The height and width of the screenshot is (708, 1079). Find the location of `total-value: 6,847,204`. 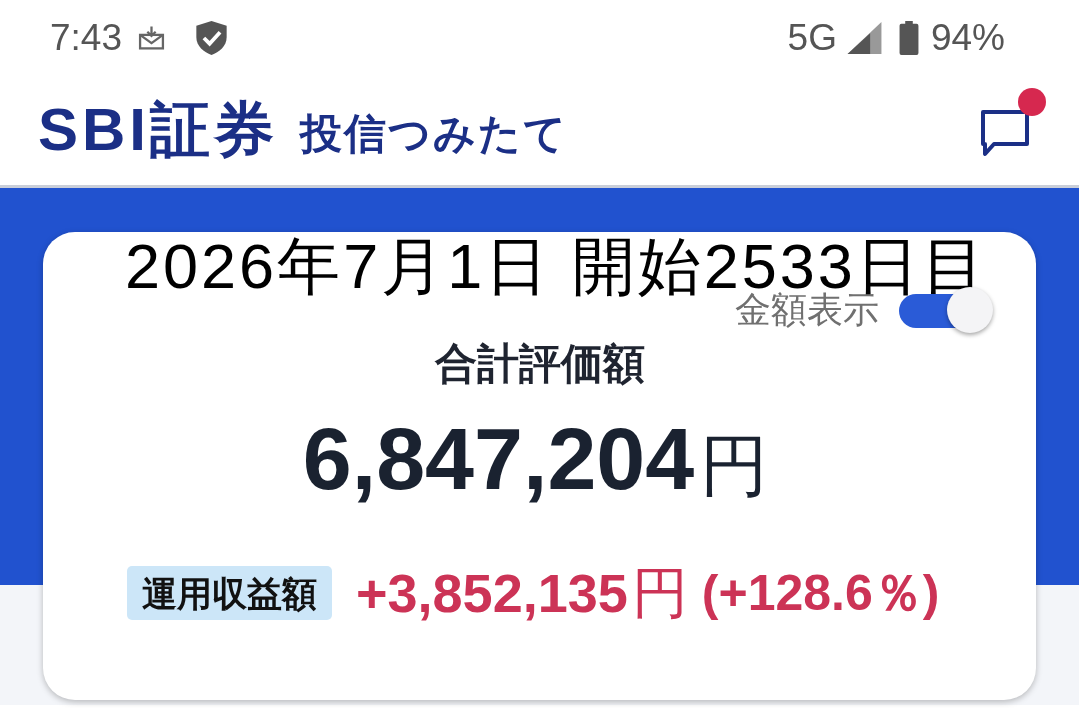

total-value: 6,847,204 is located at coordinates (498, 459).